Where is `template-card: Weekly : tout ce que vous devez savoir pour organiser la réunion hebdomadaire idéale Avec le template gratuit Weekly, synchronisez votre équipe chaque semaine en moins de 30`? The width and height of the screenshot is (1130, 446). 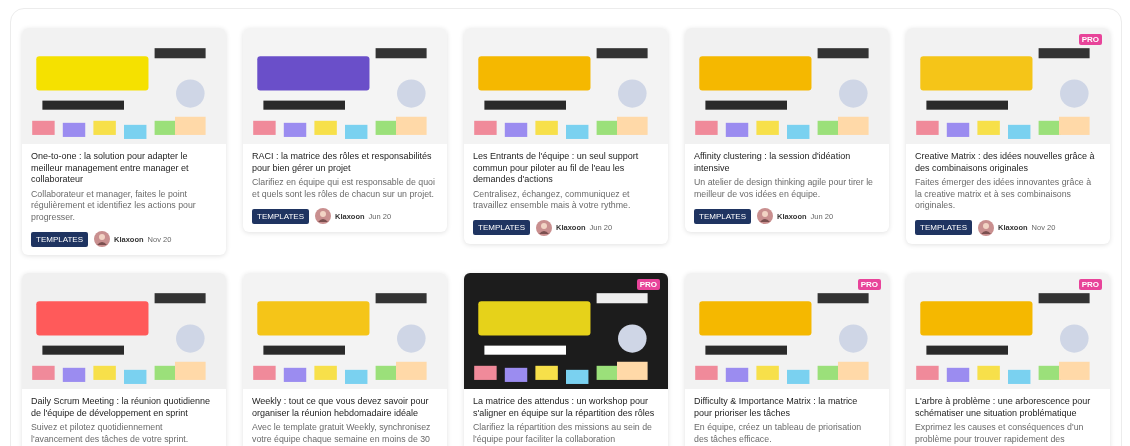
template-card: Weekly : tout ce que vous devez savoir pour organiser la réunion hebdomadaire idéale Avec le template gratuit Weekly, synchronisez votre équipe chaque semaine en moins de 30 is located at coordinates (345, 359).